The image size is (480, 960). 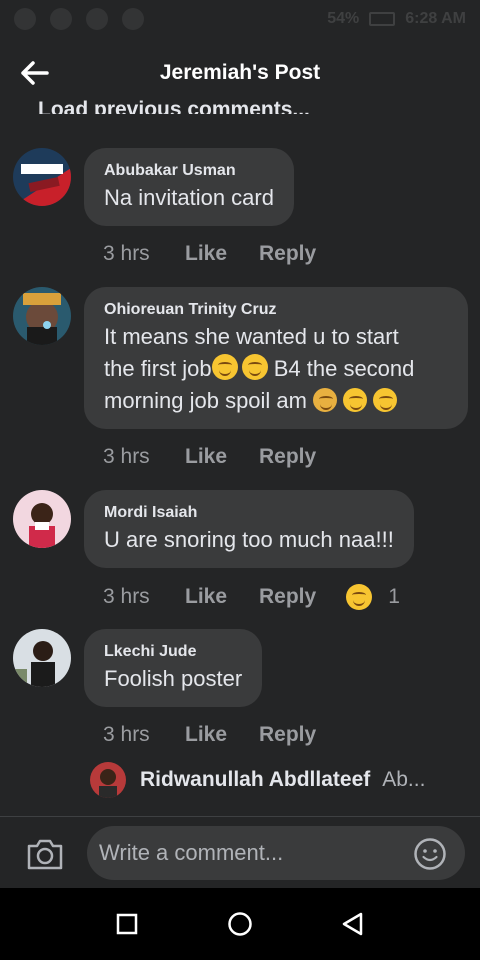 What do you see at coordinates (359, 597) in the screenshot?
I see `haha-reaction-icon` at bounding box center [359, 597].